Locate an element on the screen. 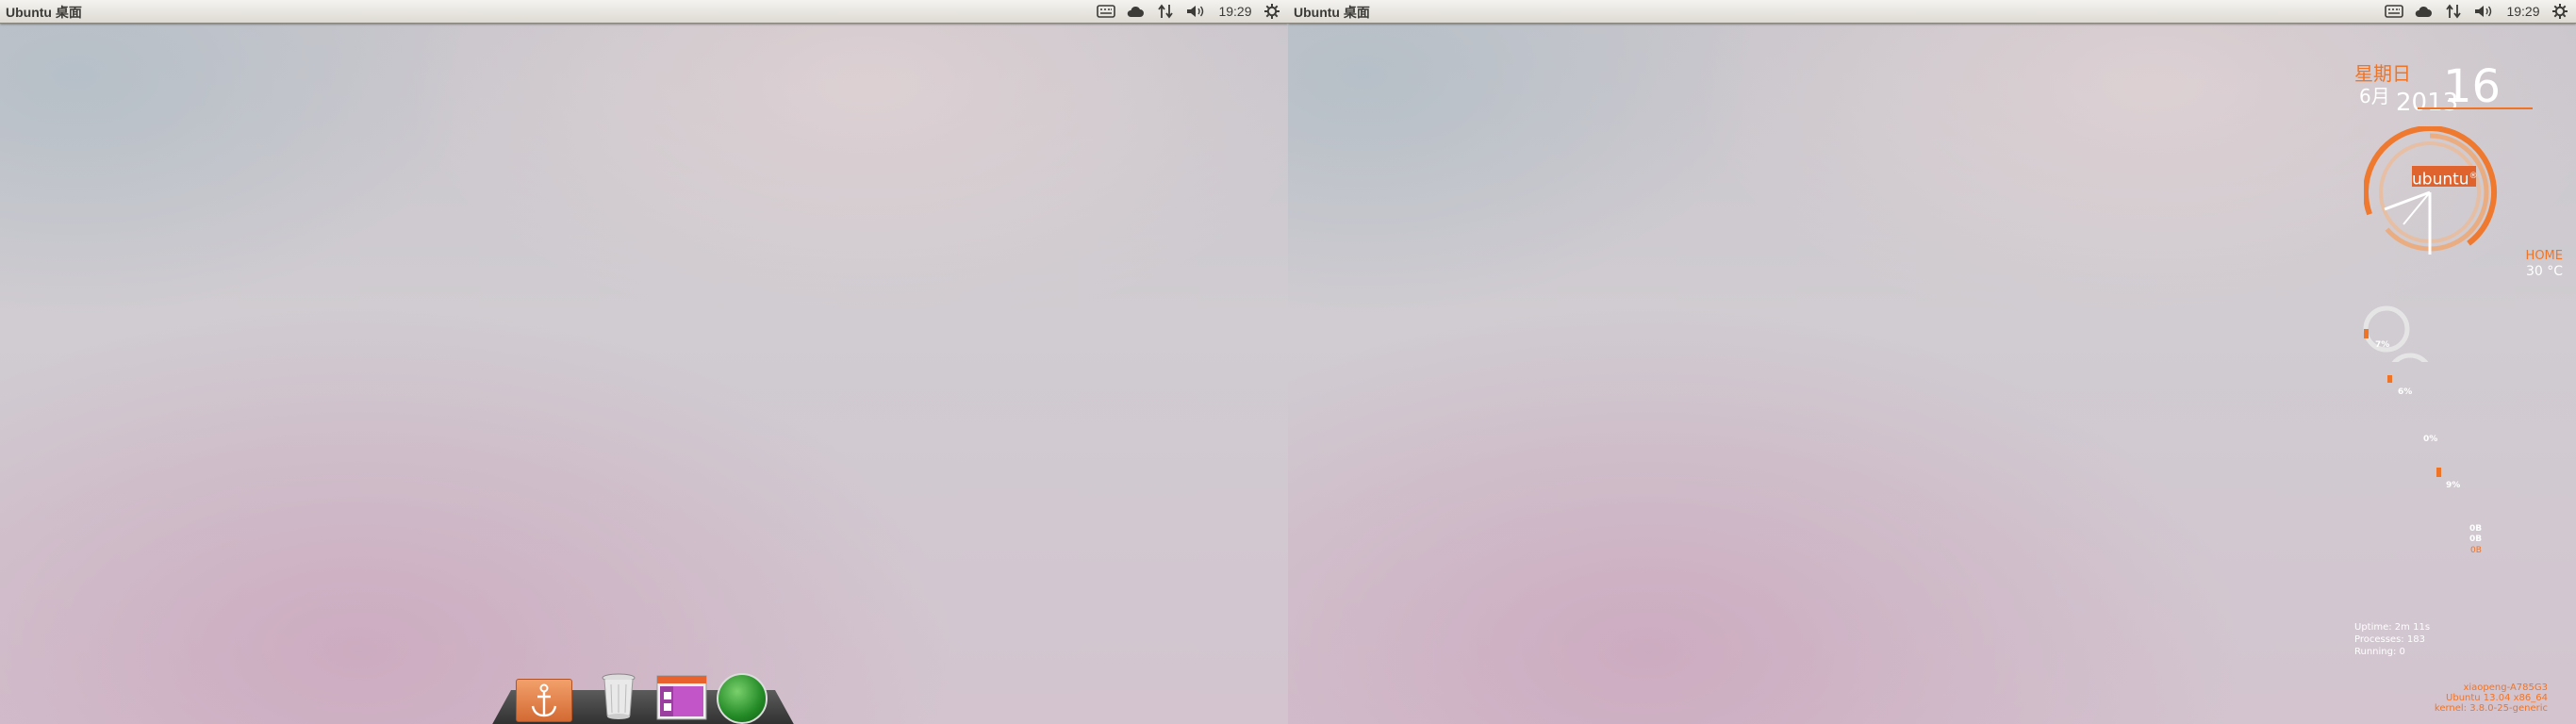 The image size is (2576, 724). window-app-icon is located at coordinates (681, 697).